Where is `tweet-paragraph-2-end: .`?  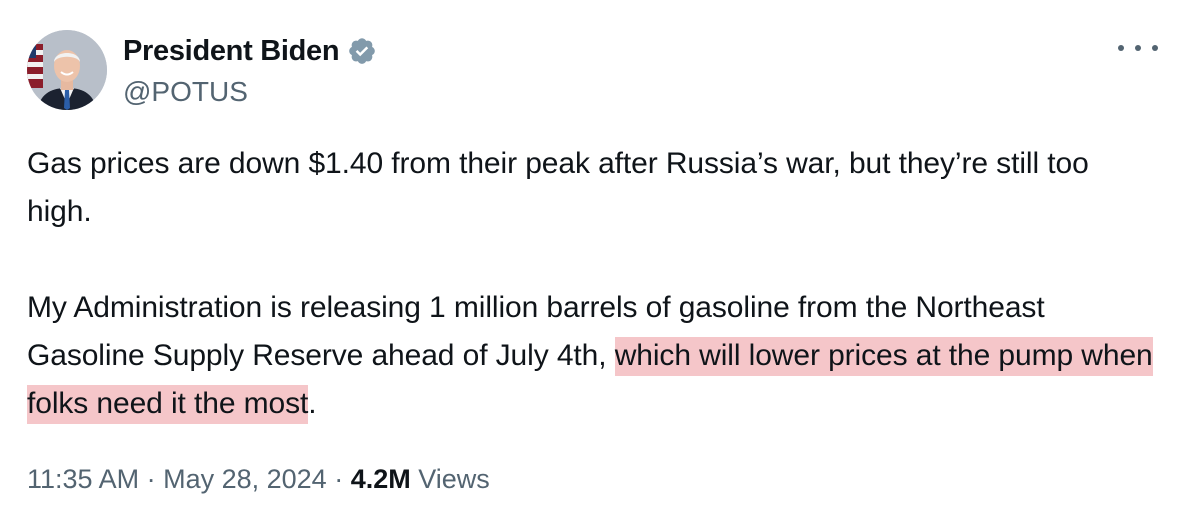
tweet-paragraph-2-end: . is located at coordinates (312, 403).